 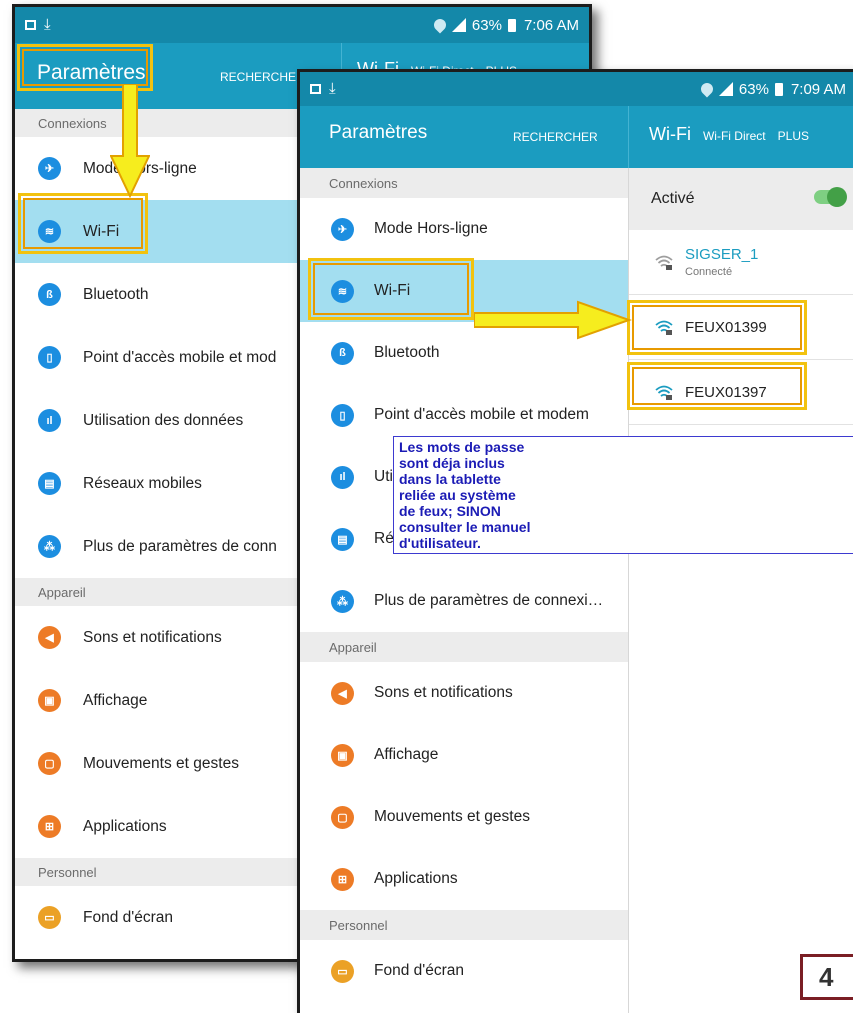 I want to click on wifi-network-item: SIGSER_1 Connecté, so click(x=741, y=262).